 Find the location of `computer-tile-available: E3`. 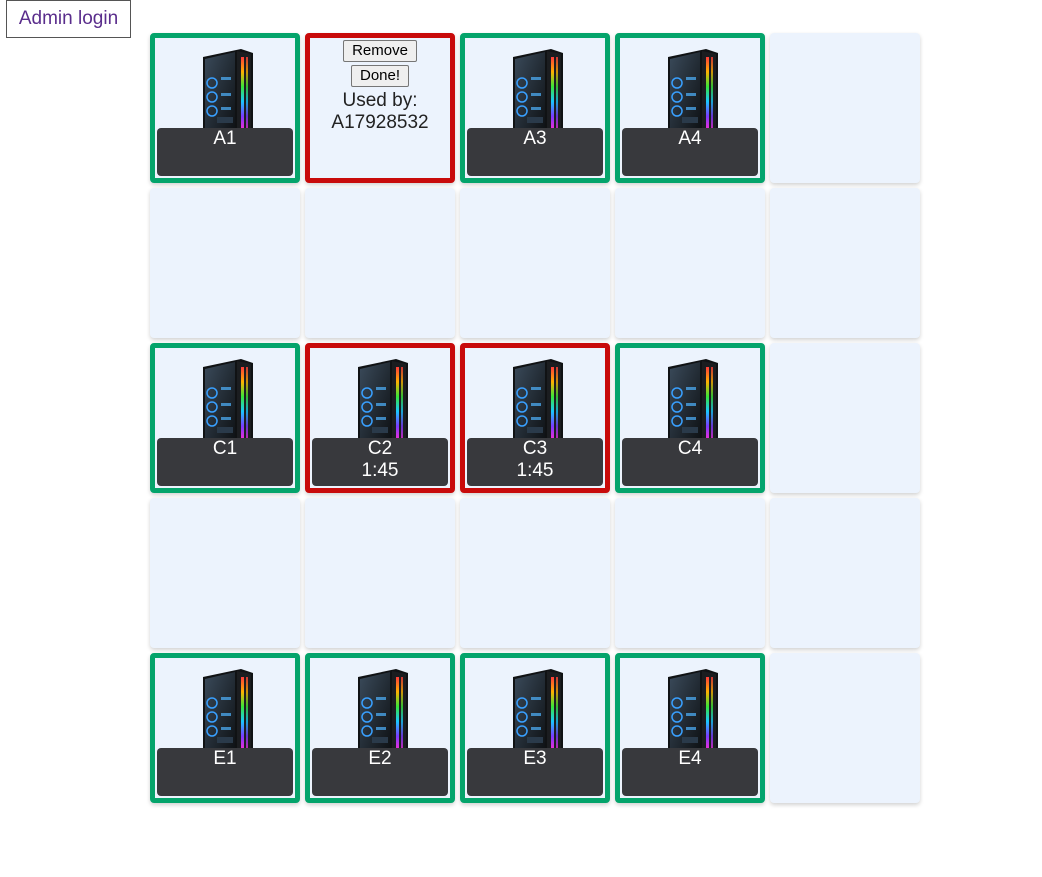

computer-tile-available: E3 is located at coordinates (535, 728).